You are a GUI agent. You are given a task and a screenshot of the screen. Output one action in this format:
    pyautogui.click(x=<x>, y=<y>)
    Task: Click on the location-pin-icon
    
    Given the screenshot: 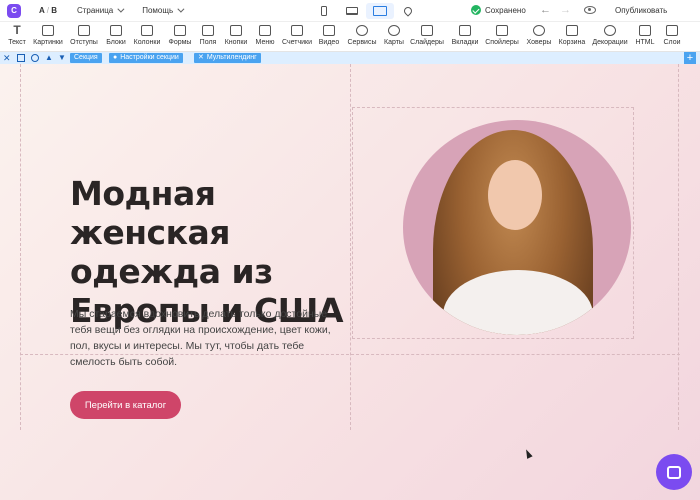 What is the action you would take?
    pyautogui.click(x=408, y=11)
    